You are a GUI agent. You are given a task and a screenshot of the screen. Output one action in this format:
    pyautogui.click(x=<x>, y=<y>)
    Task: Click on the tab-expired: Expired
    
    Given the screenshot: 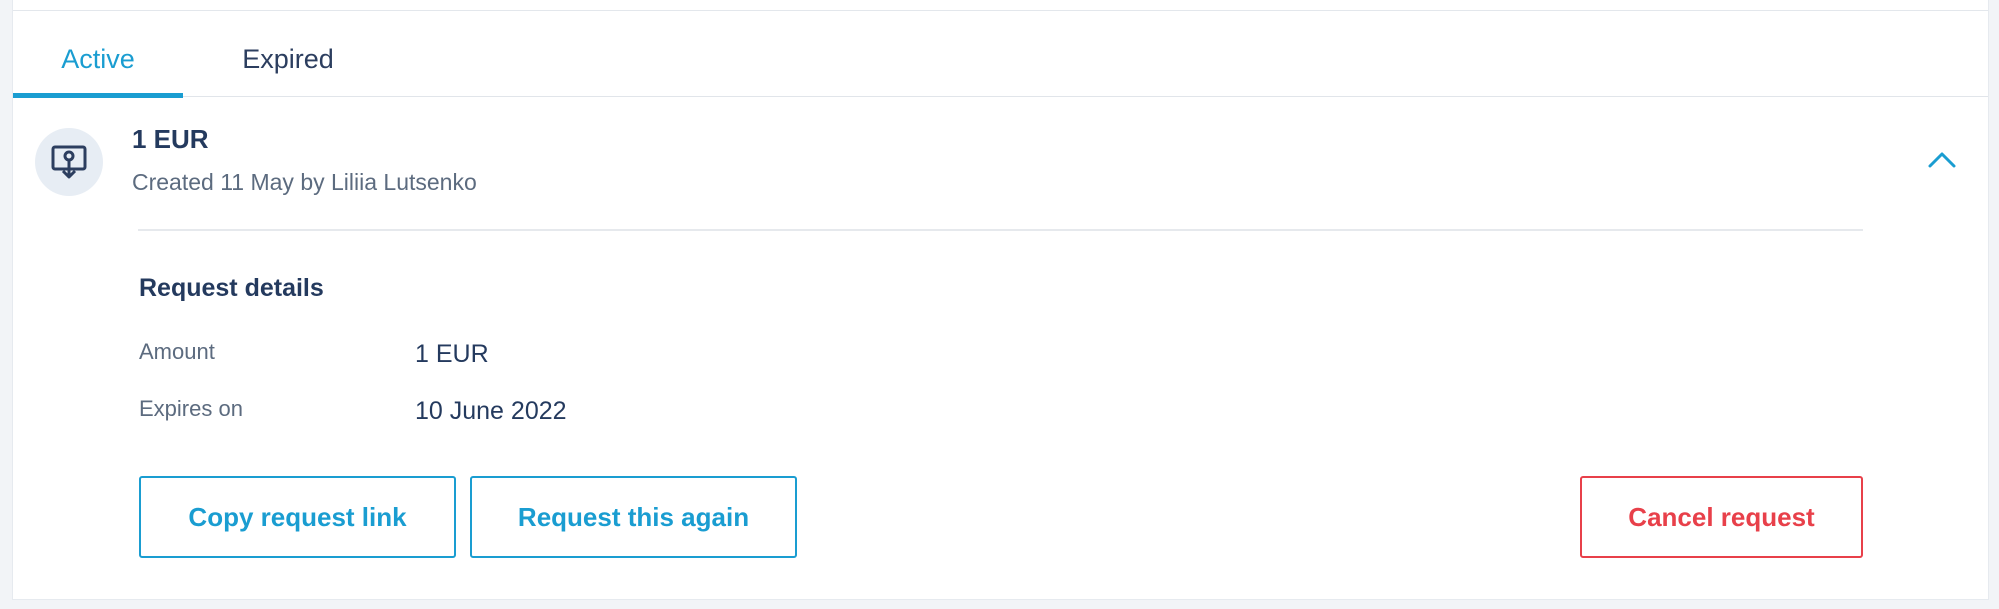 What is the action you would take?
    pyautogui.click(x=288, y=54)
    